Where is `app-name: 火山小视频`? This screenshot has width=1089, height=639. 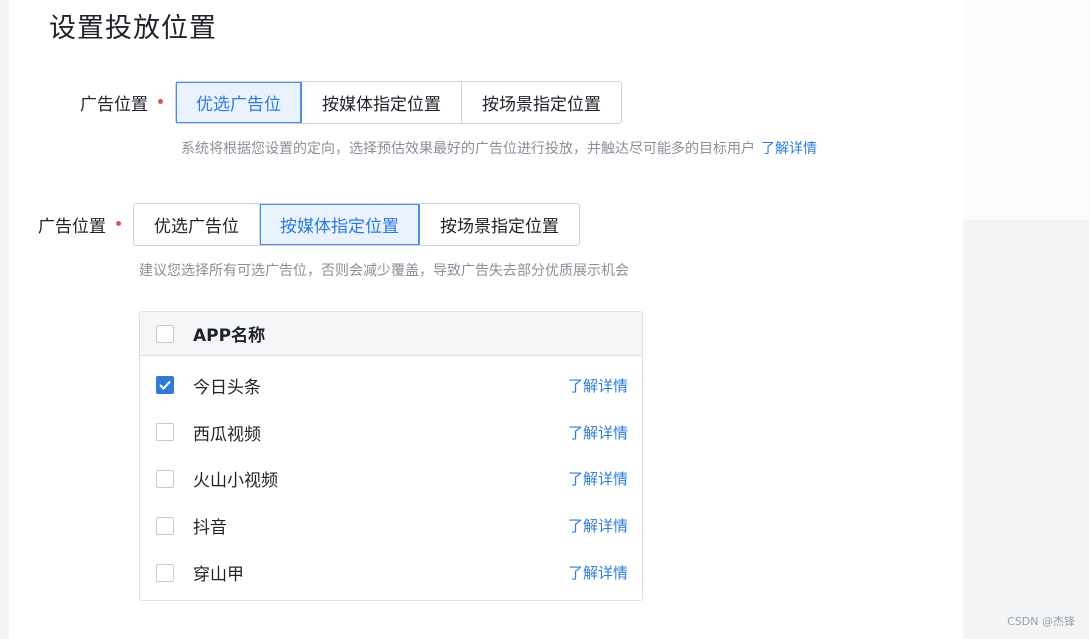
app-name: 火山小视频 is located at coordinates (235, 481).